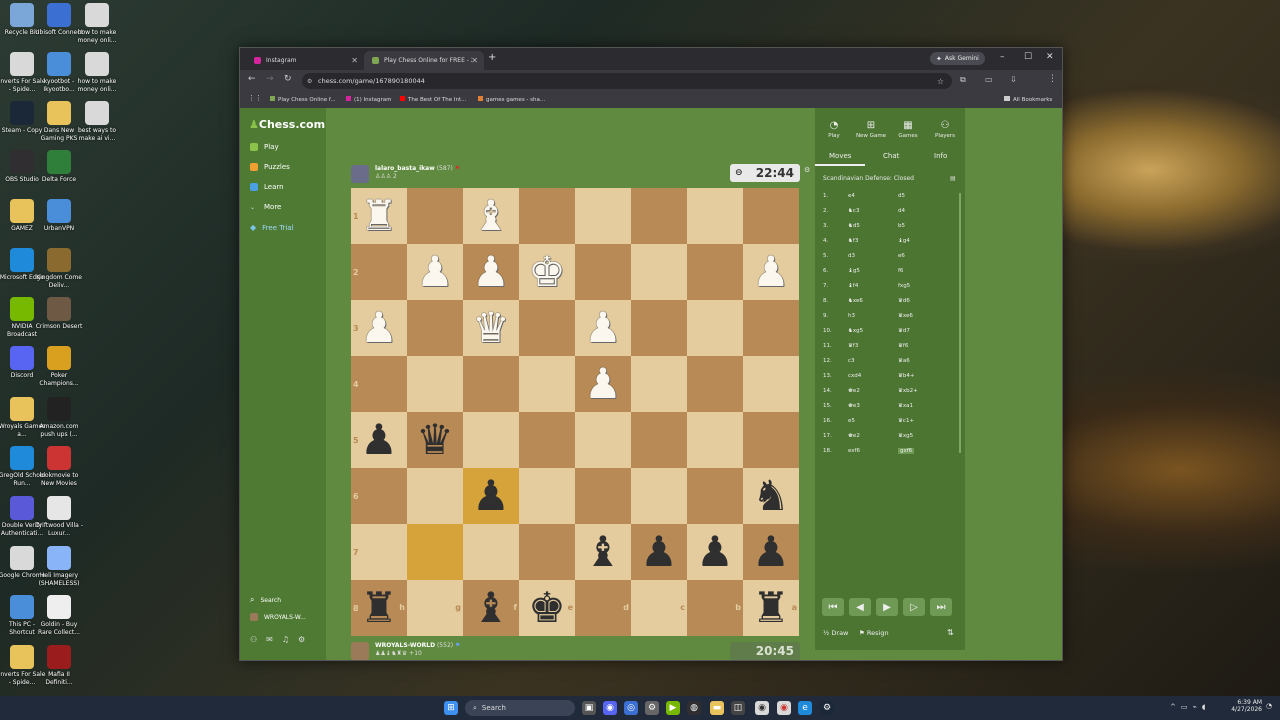  I want to click on board-square: 4, so click(379, 384).